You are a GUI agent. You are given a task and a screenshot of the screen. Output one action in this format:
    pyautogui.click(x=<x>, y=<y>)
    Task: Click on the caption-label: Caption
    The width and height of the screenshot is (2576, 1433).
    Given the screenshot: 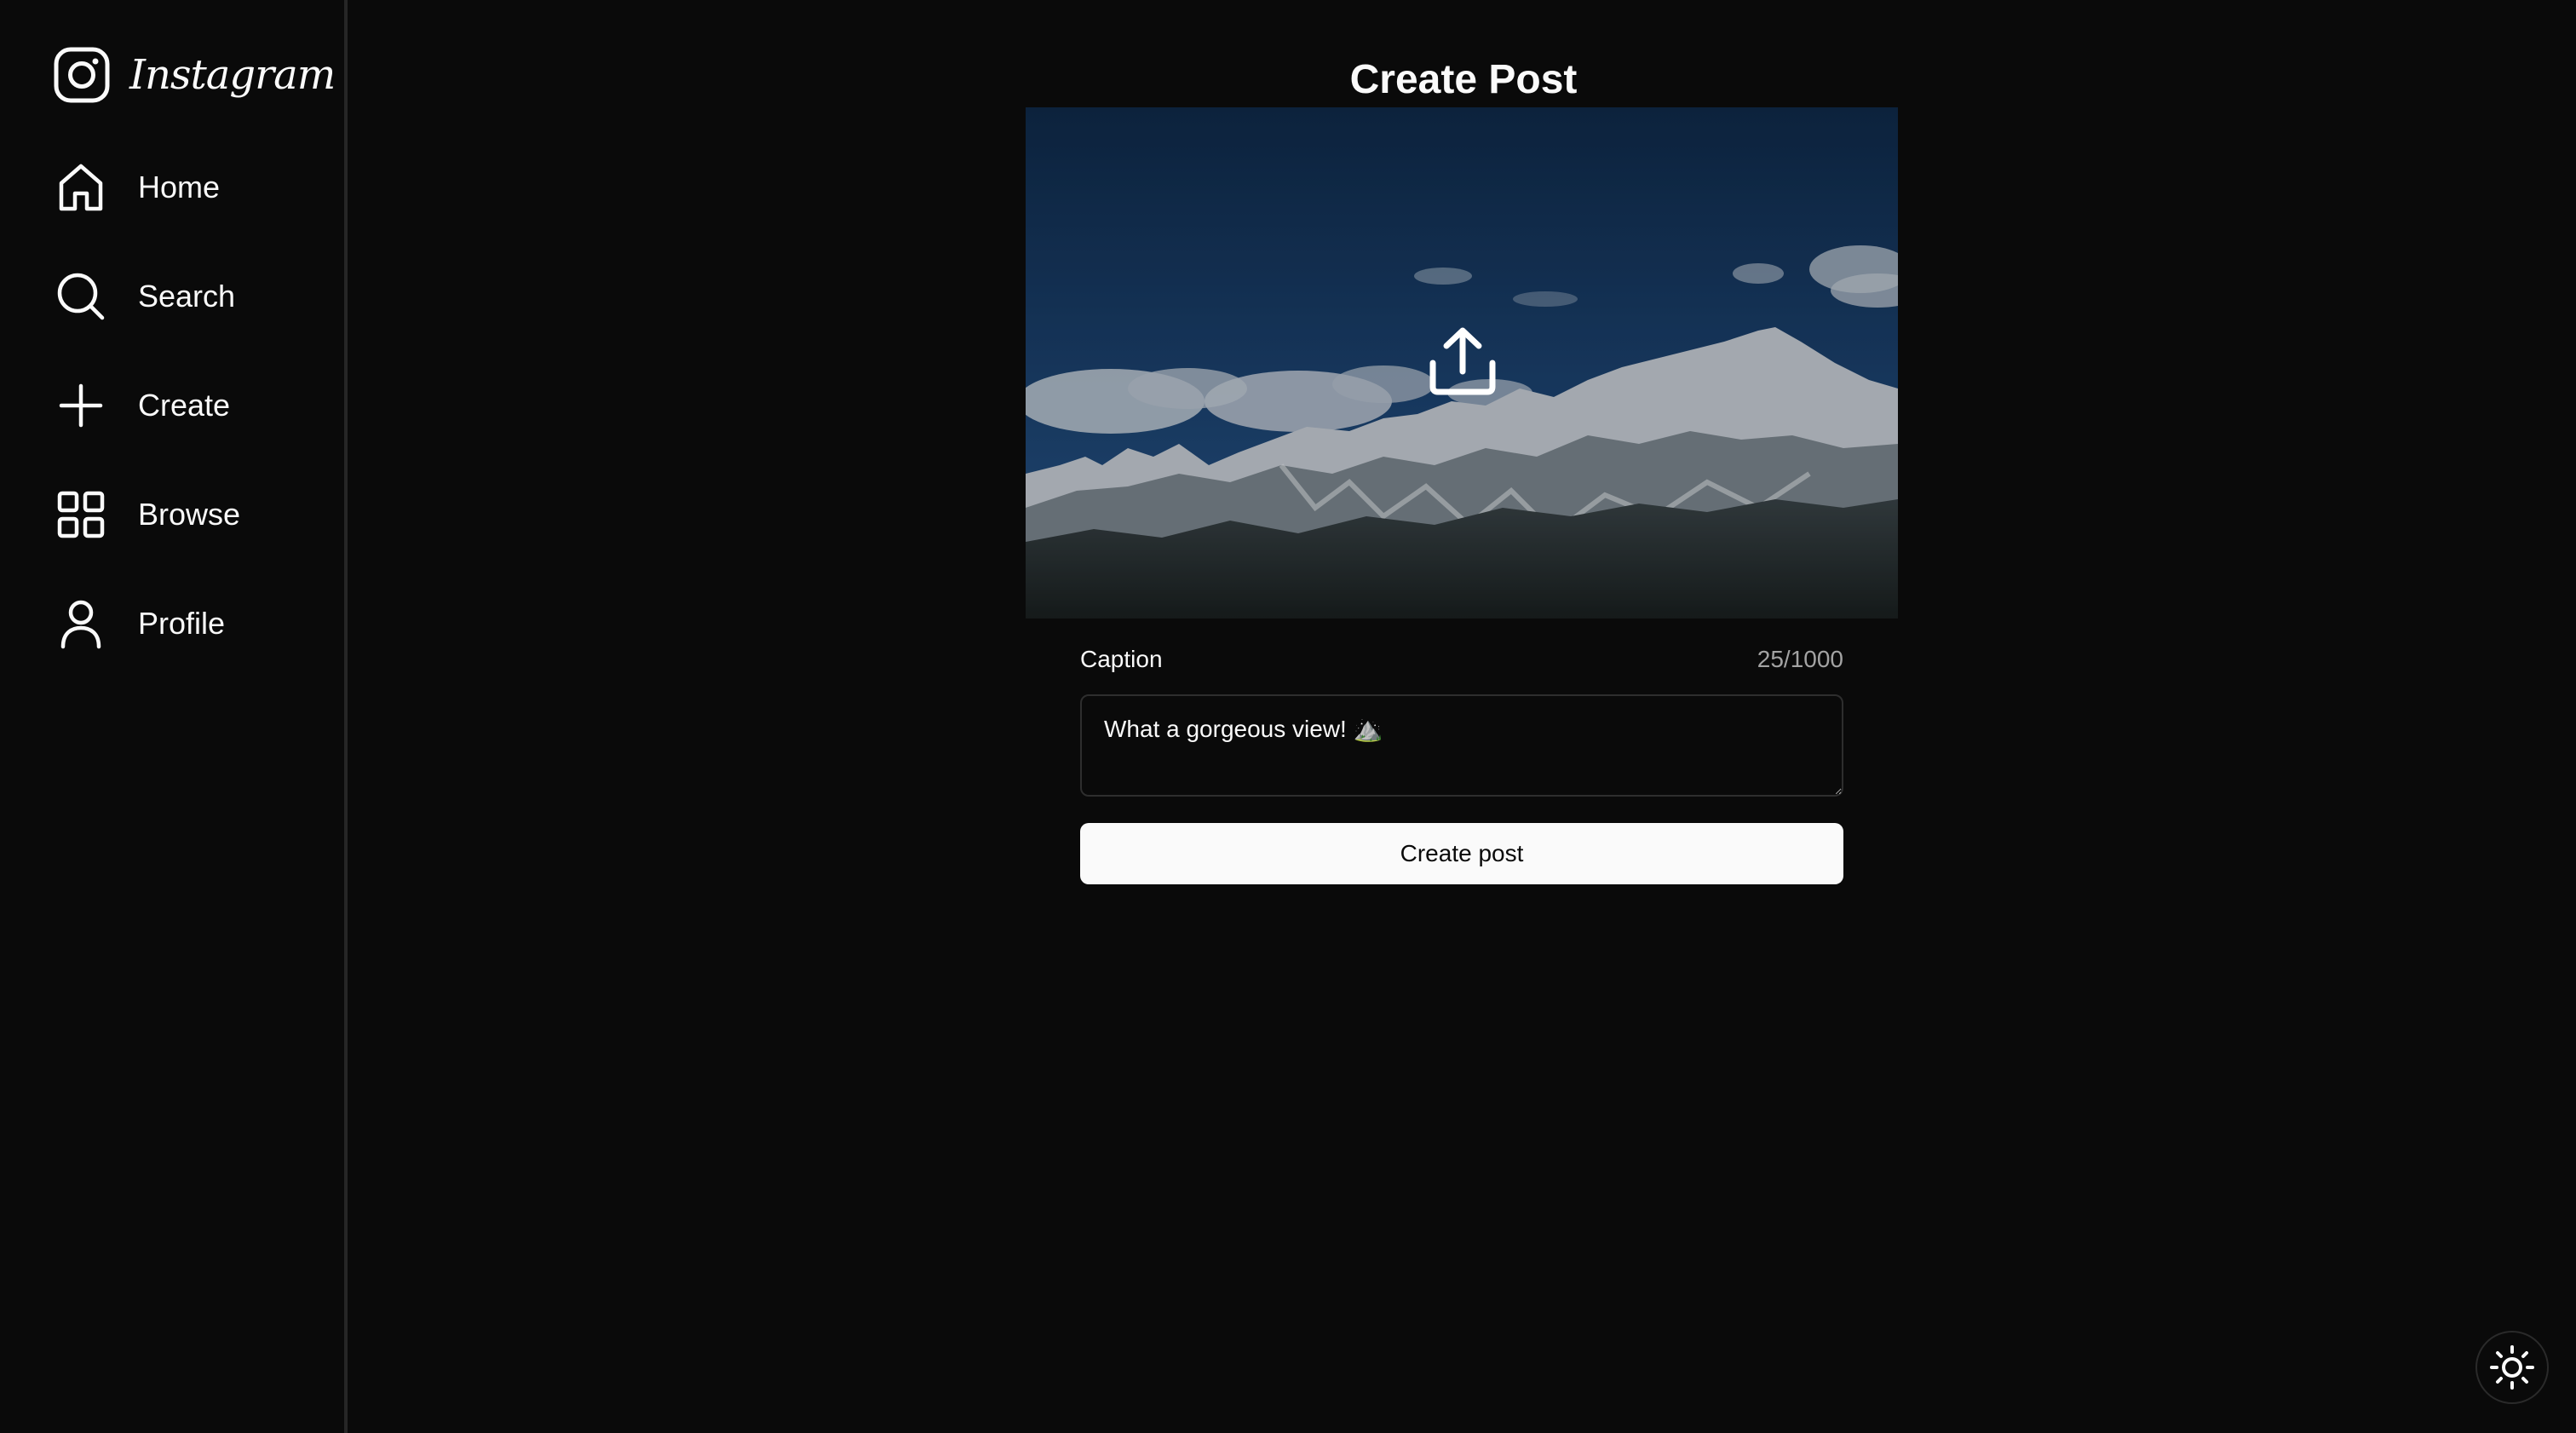 What is the action you would take?
    pyautogui.click(x=1122, y=659)
    